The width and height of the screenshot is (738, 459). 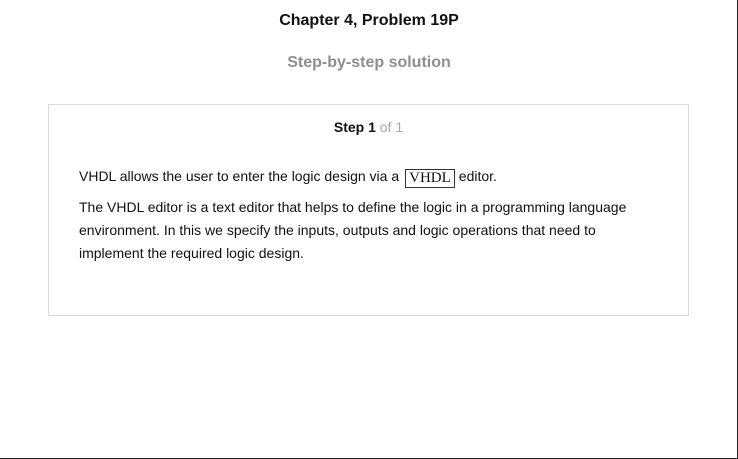 I want to click on paragraph-1-tail-text: editor., so click(x=477, y=176).